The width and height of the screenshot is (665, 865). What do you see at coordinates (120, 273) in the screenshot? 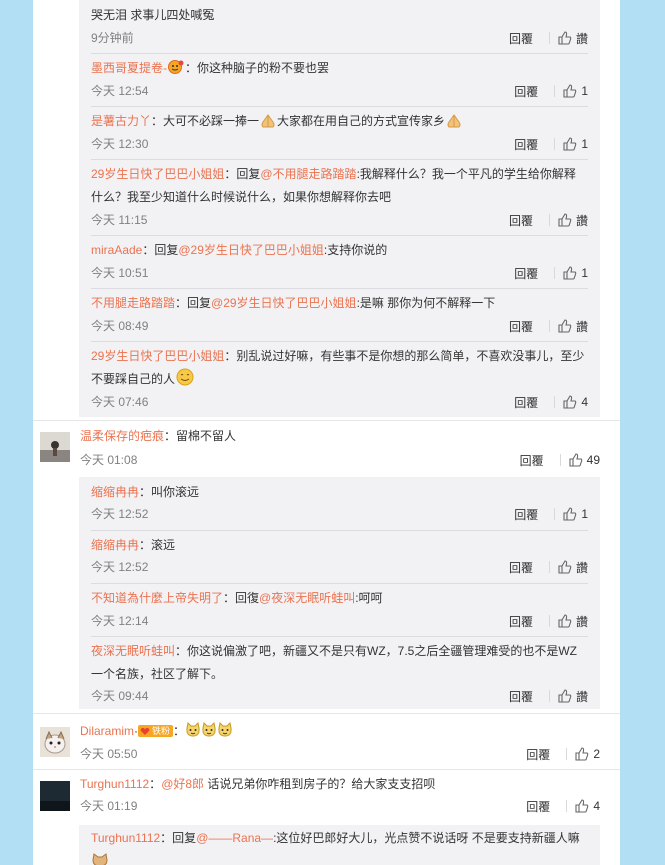
I see `reply-time: 今天 10:51` at bounding box center [120, 273].